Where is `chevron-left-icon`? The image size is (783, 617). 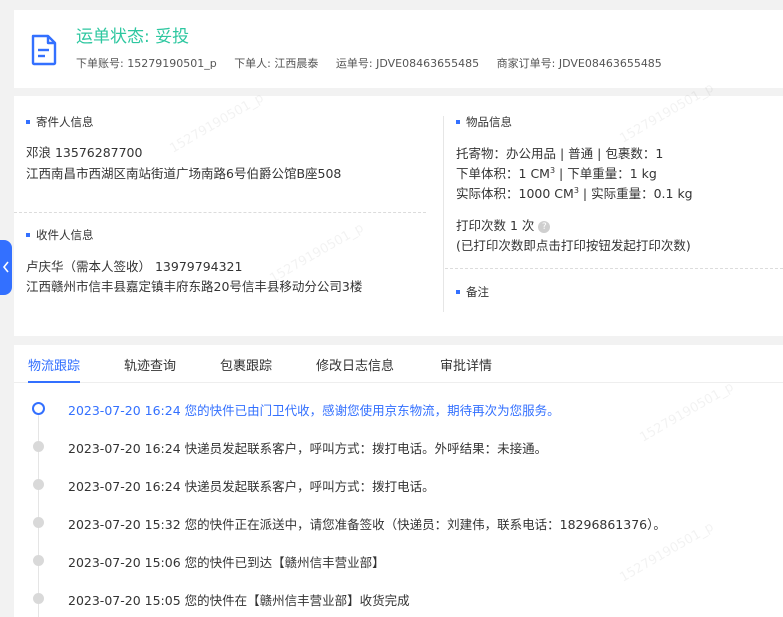
chevron-left-icon is located at coordinates (5, 267).